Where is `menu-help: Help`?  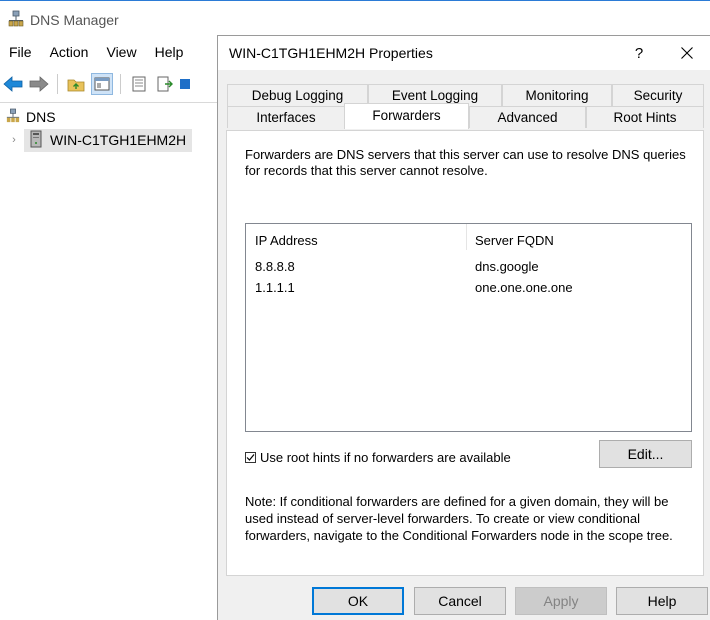 menu-help: Help is located at coordinates (169, 53).